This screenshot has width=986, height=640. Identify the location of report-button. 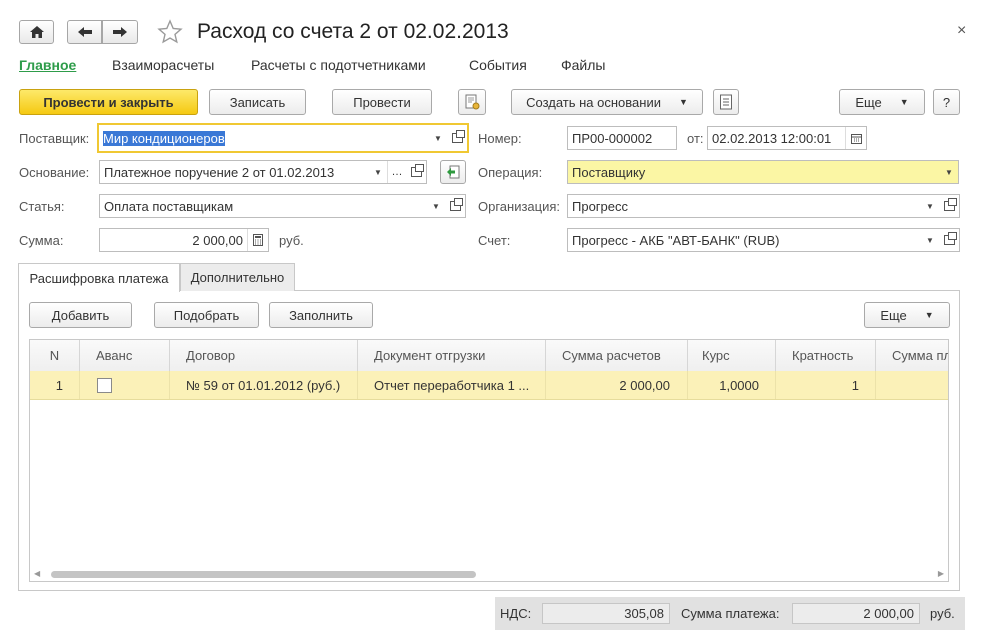
(726, 102).